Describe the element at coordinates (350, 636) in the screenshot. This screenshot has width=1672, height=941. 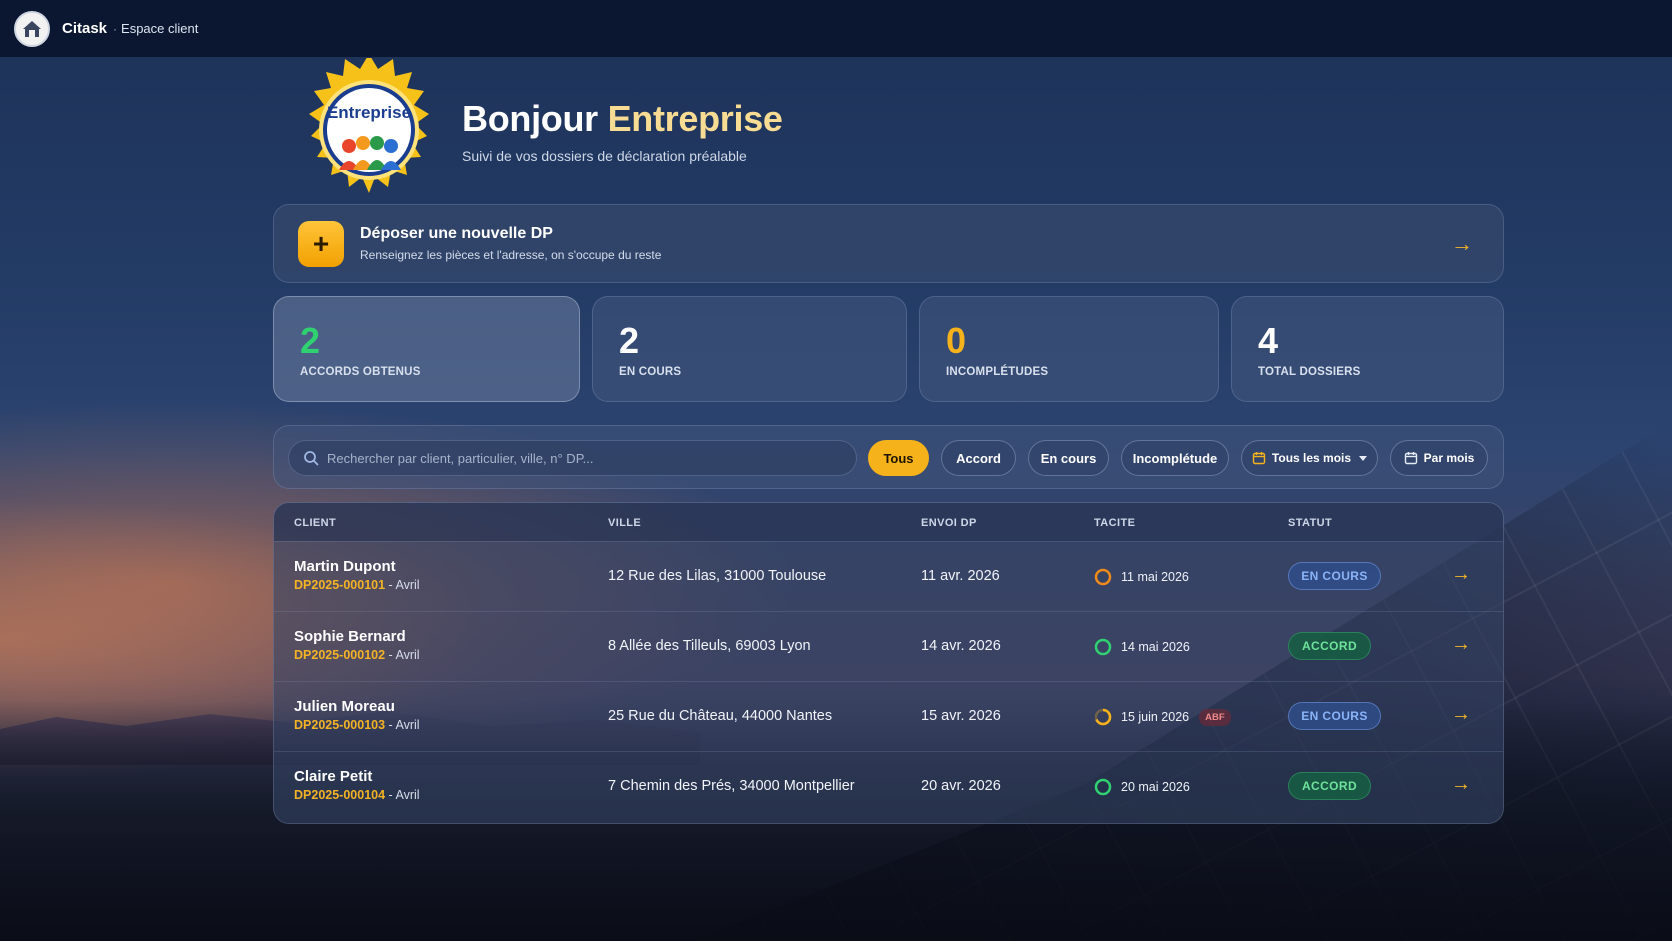
I see `client-name: Sophie Bernard` at that location.